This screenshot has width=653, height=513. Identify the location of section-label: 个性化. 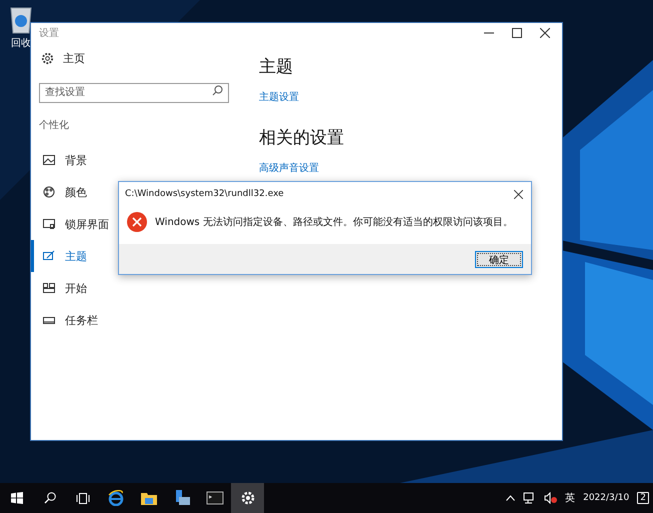
(54, 125).